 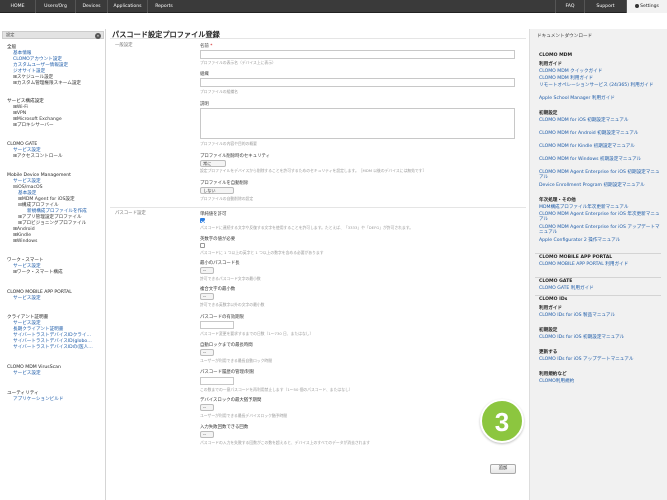 What do you see at coordinates (357, 82) in the screenshot?
I see `org-input` at bounding box center [357, 82].